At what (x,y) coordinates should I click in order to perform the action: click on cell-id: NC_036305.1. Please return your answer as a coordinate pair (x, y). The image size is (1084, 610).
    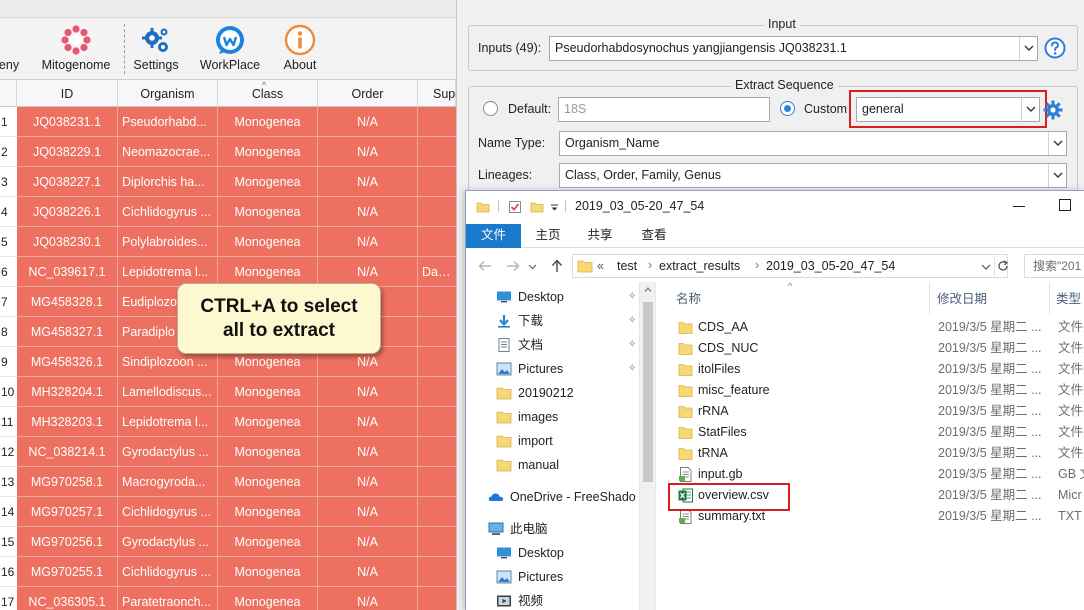
    Looking at the image, I should click on (67, 598).